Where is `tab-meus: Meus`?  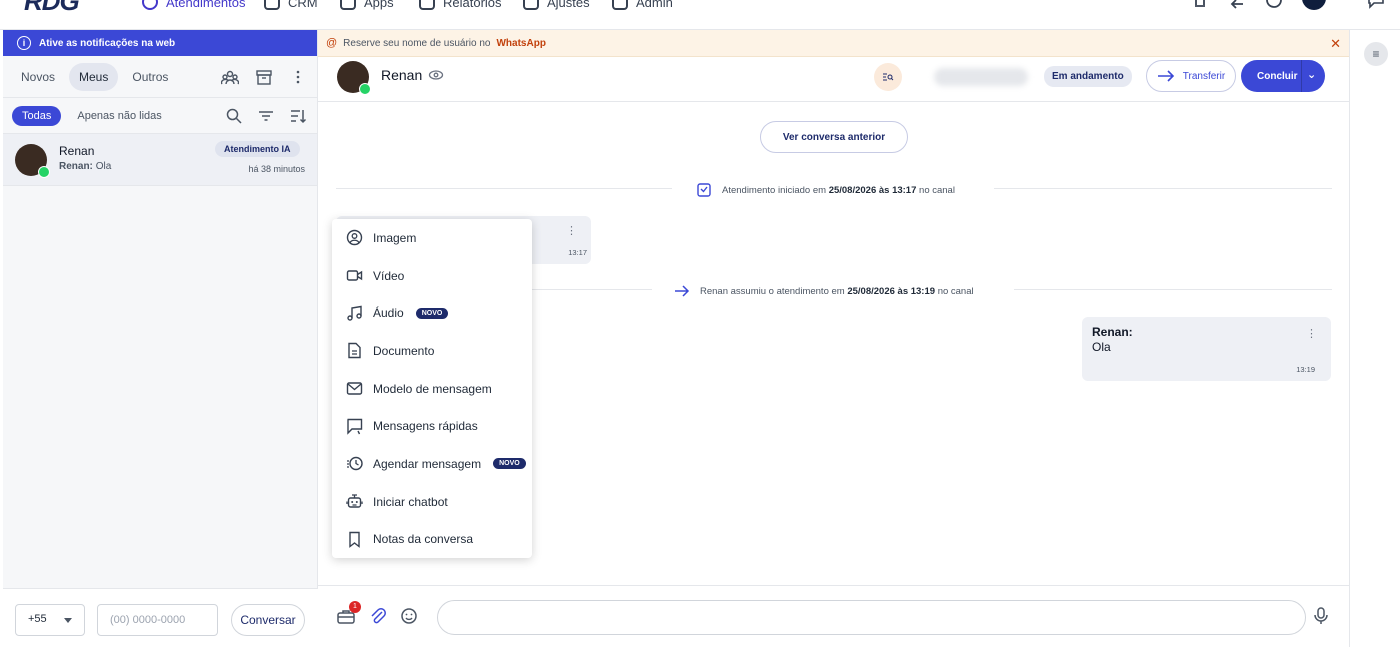 tab-meus: Meus is located at coordinates (94, 76).